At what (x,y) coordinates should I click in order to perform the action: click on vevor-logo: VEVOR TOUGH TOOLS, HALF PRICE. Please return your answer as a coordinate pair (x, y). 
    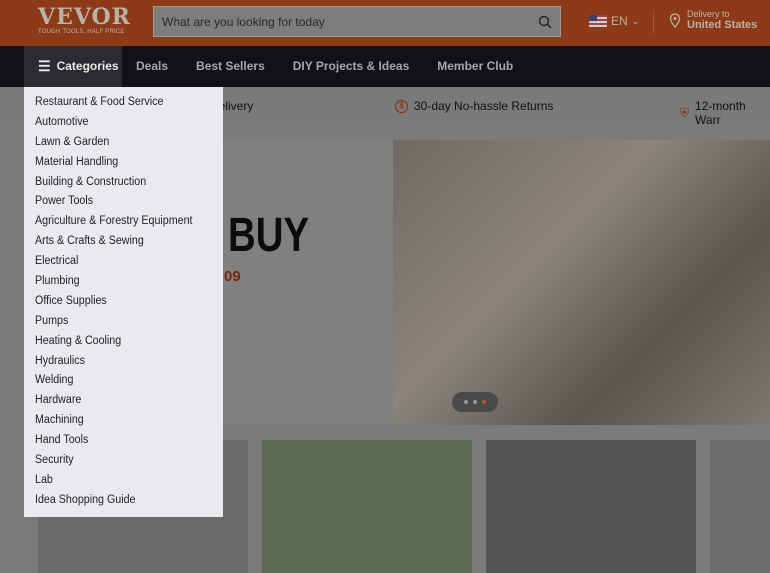
    Looking at the image, I should click on (84, 20).